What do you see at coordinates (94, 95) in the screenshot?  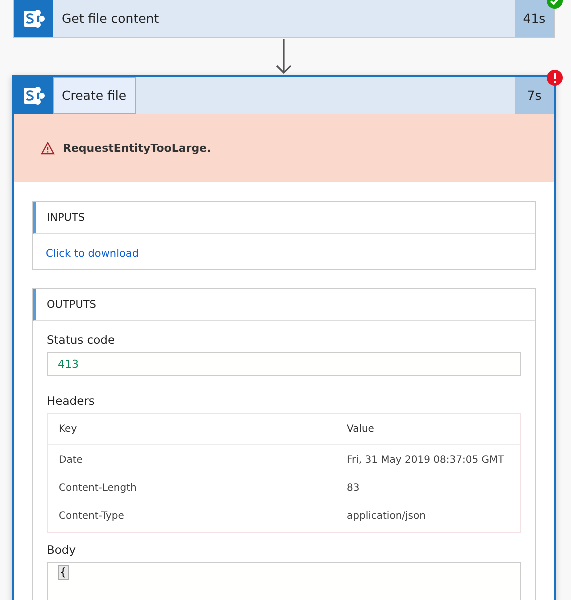 I see `action-title: Create file` at bounding box center [94, 95].